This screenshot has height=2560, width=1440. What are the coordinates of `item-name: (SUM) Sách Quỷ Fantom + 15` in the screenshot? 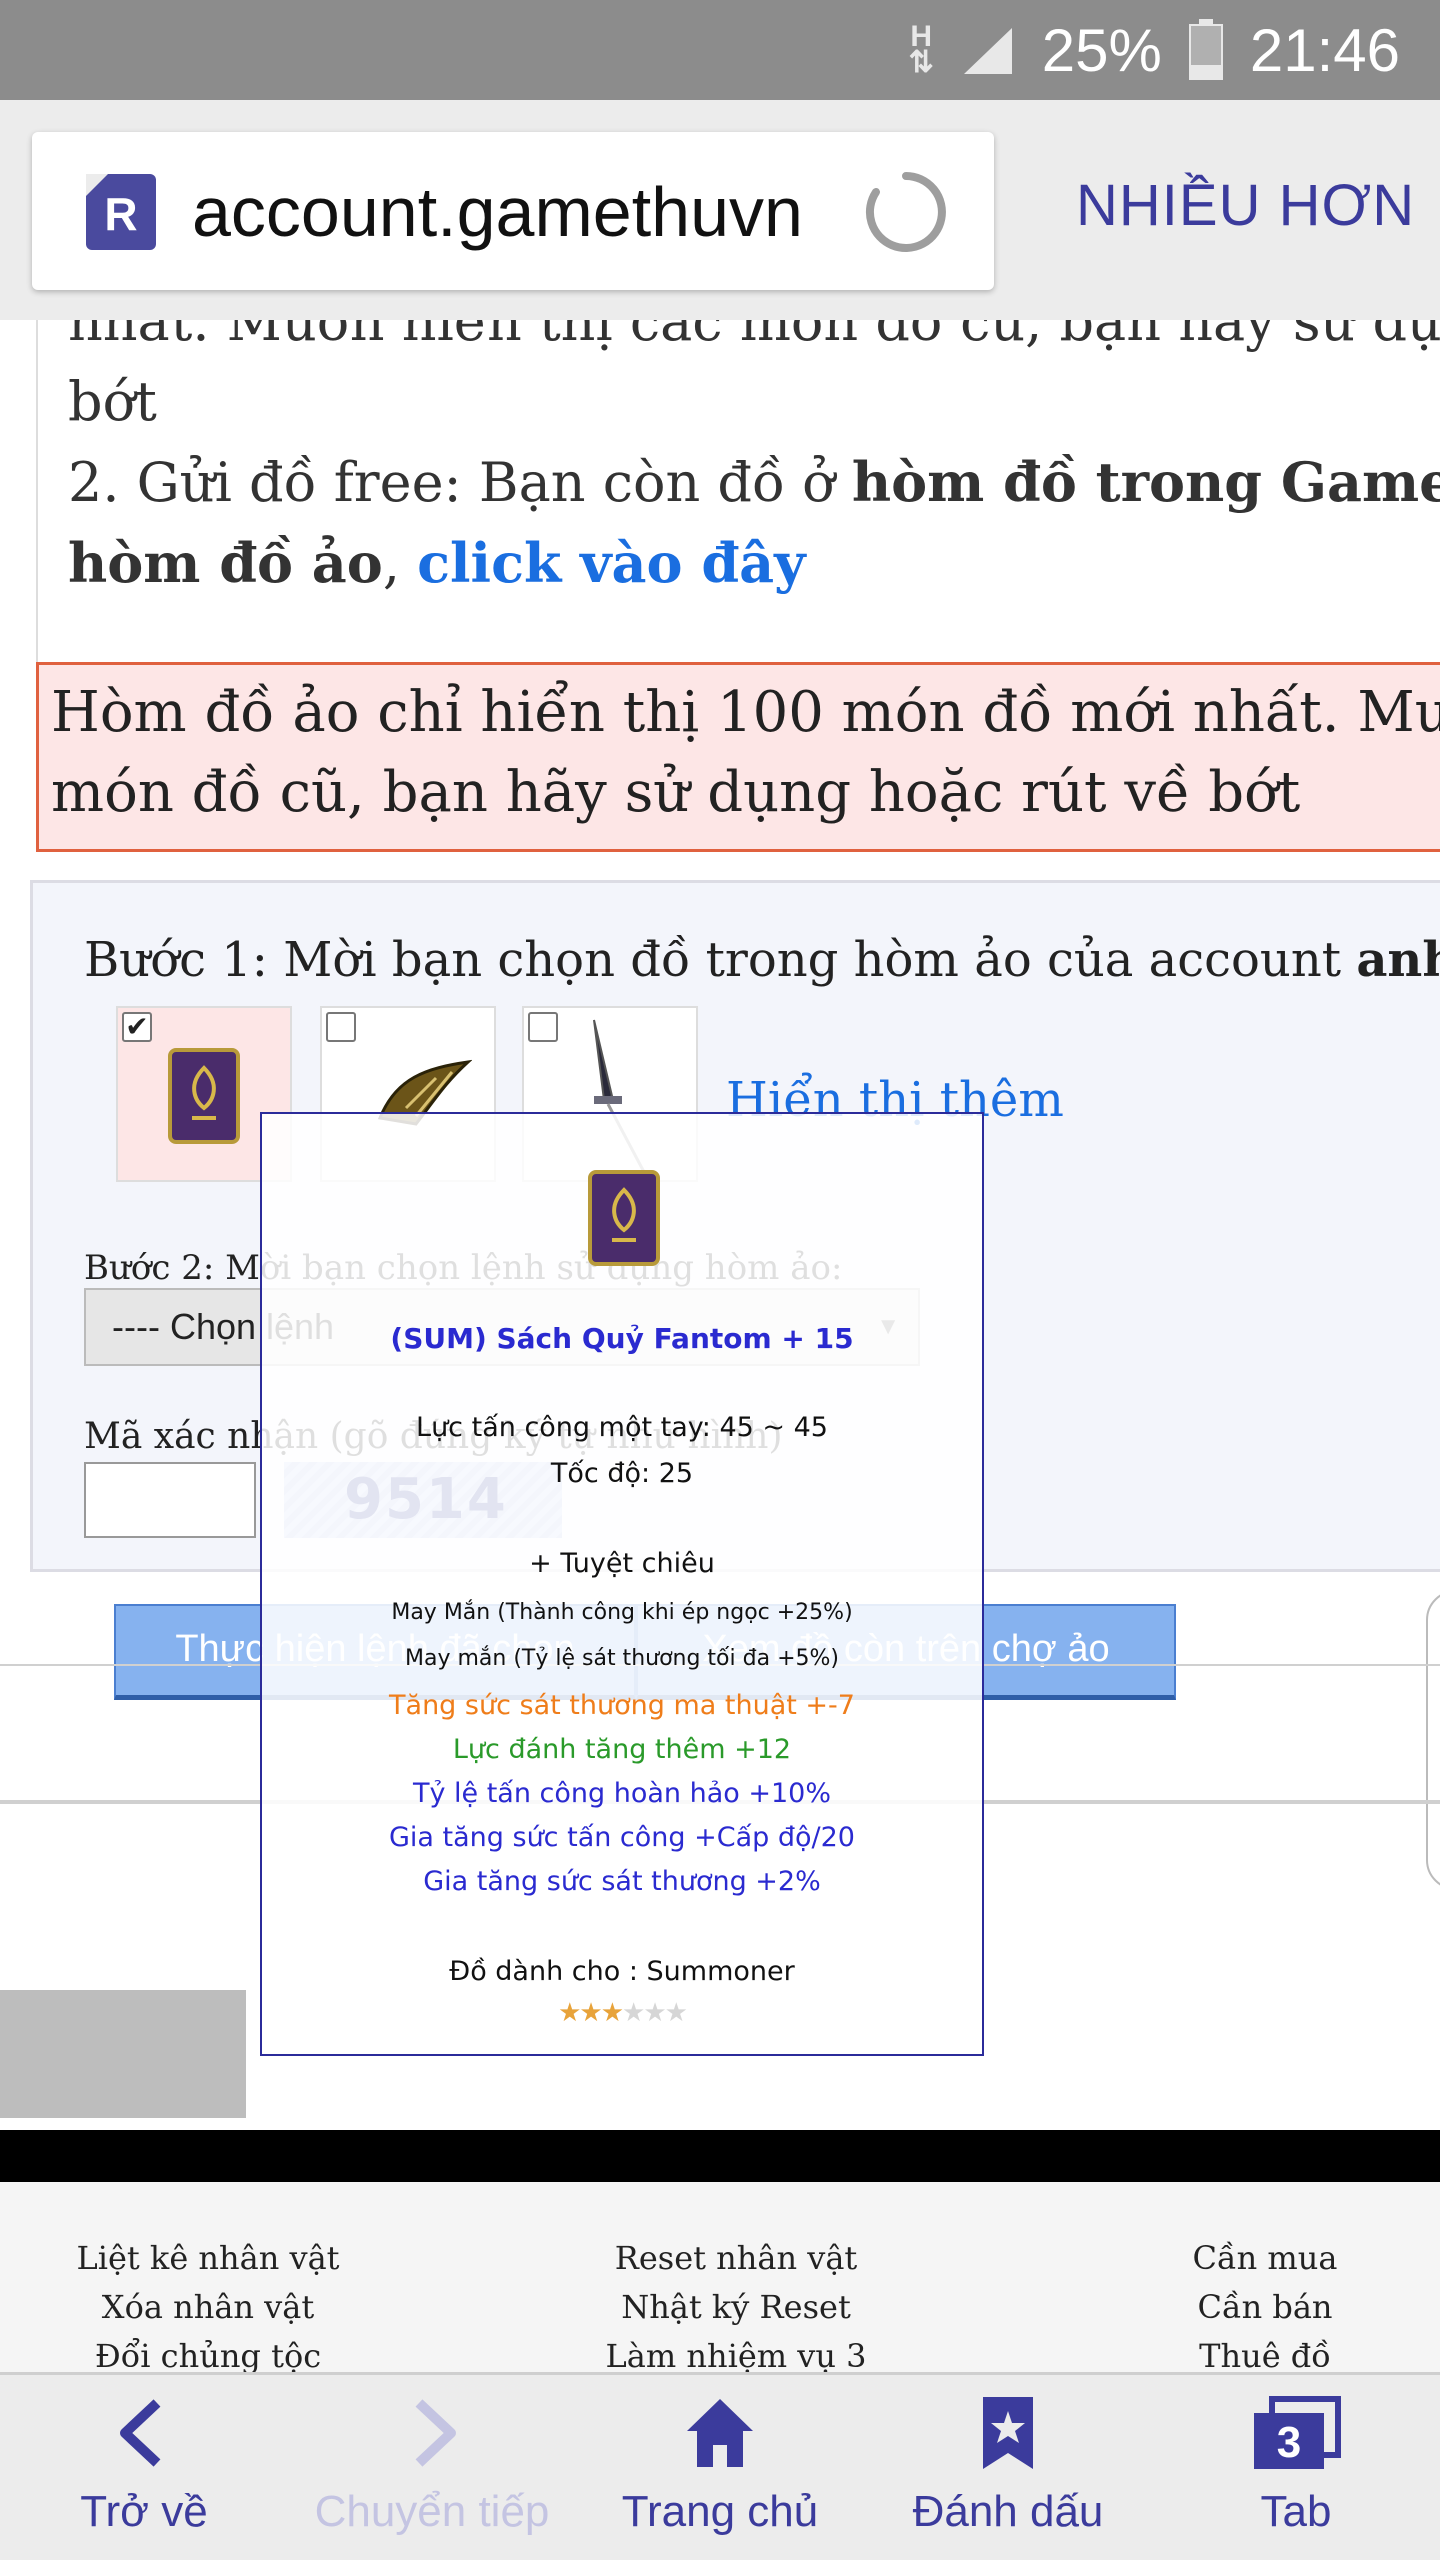 It's located at (622, 1338).